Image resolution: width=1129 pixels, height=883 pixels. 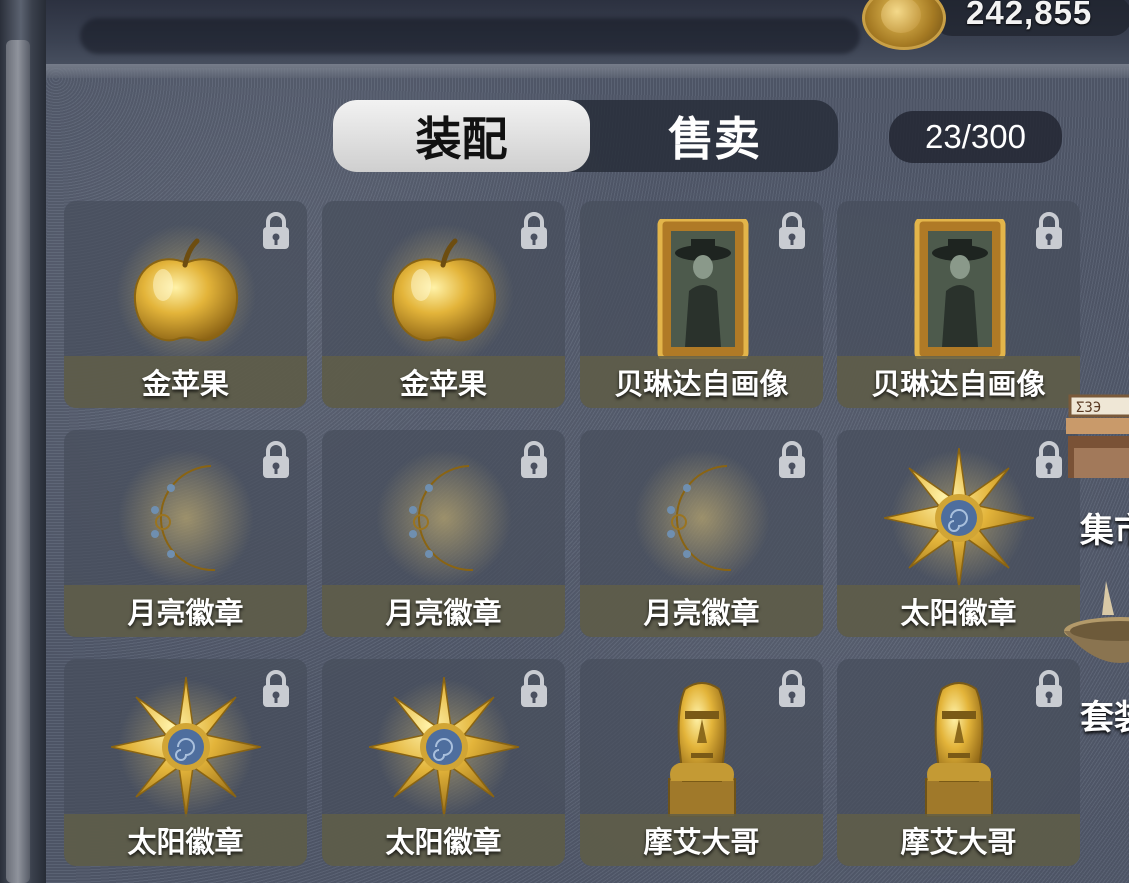 What do you see at coordinates (1104, 714) in the screenshot?
I see `side-label-set: 套装` at bounding box center [1104, 714].